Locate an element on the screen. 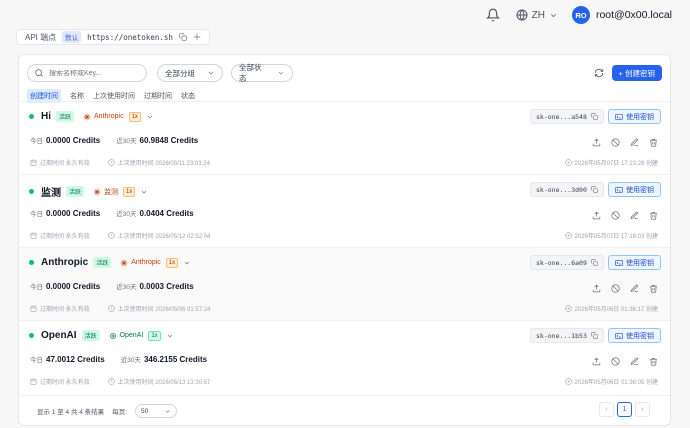 The width and height of the screenshot is (690, 428). masked-key: sk-one...a548 is located at coordinates (567, 116).